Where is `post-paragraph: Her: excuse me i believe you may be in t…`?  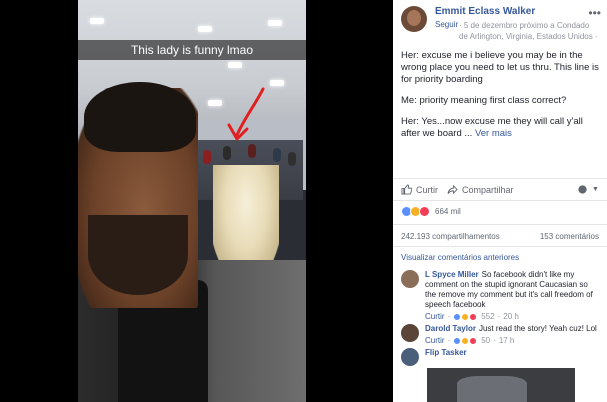 post-paragraph: Her: excuse me i believe you may be in t… is located at coordinates (500, 67).